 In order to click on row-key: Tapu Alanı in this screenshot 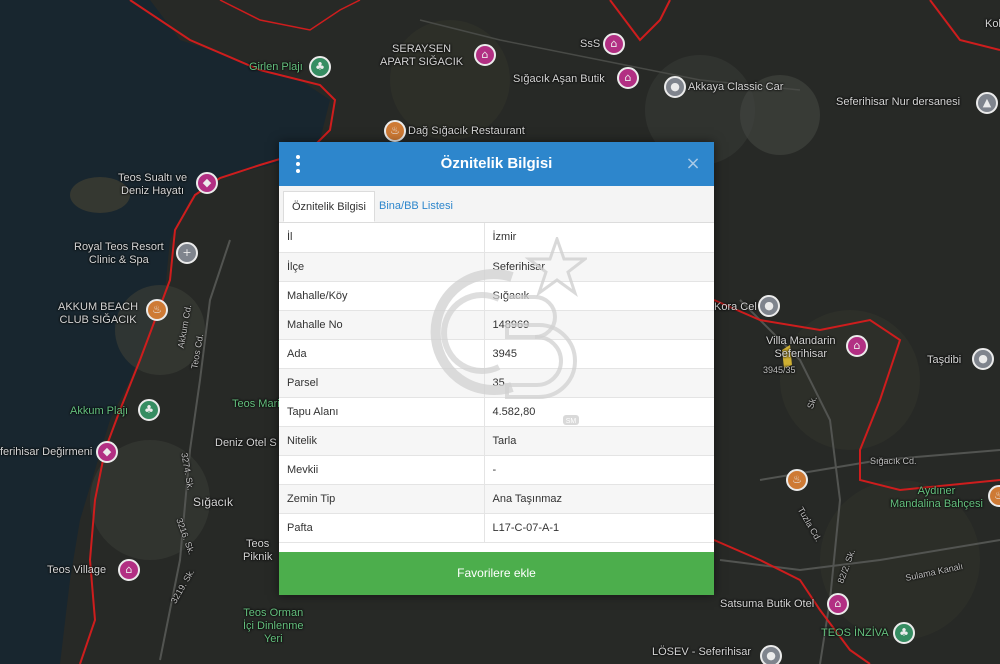, I will do `click(382, 412)`.